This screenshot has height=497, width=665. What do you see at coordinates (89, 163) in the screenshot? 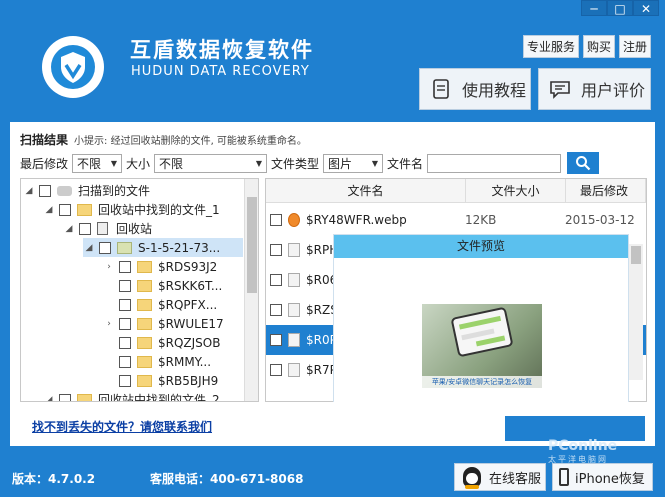
I see `modified-select-value: 不限` at bounding box center [89, 163].